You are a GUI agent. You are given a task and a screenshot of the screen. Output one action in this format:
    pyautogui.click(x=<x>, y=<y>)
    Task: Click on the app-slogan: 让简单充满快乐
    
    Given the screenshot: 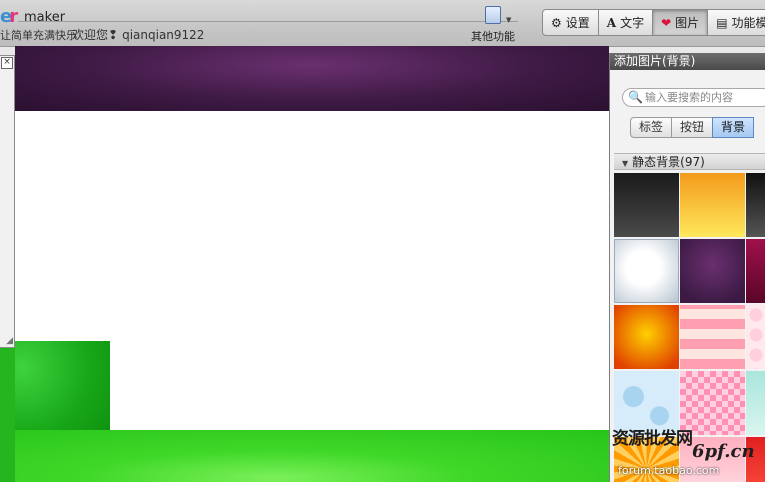 What is the action you would take?
    pyautogui.click(x=38, y=35)
    